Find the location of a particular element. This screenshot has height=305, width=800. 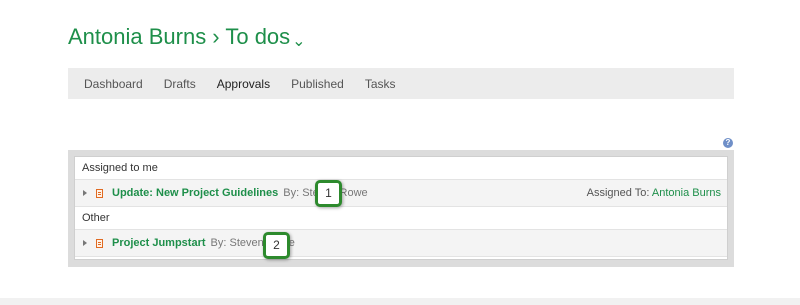

list-item: Project Jumpstart By: Steven Rowe is located at coordinates (401, 243).